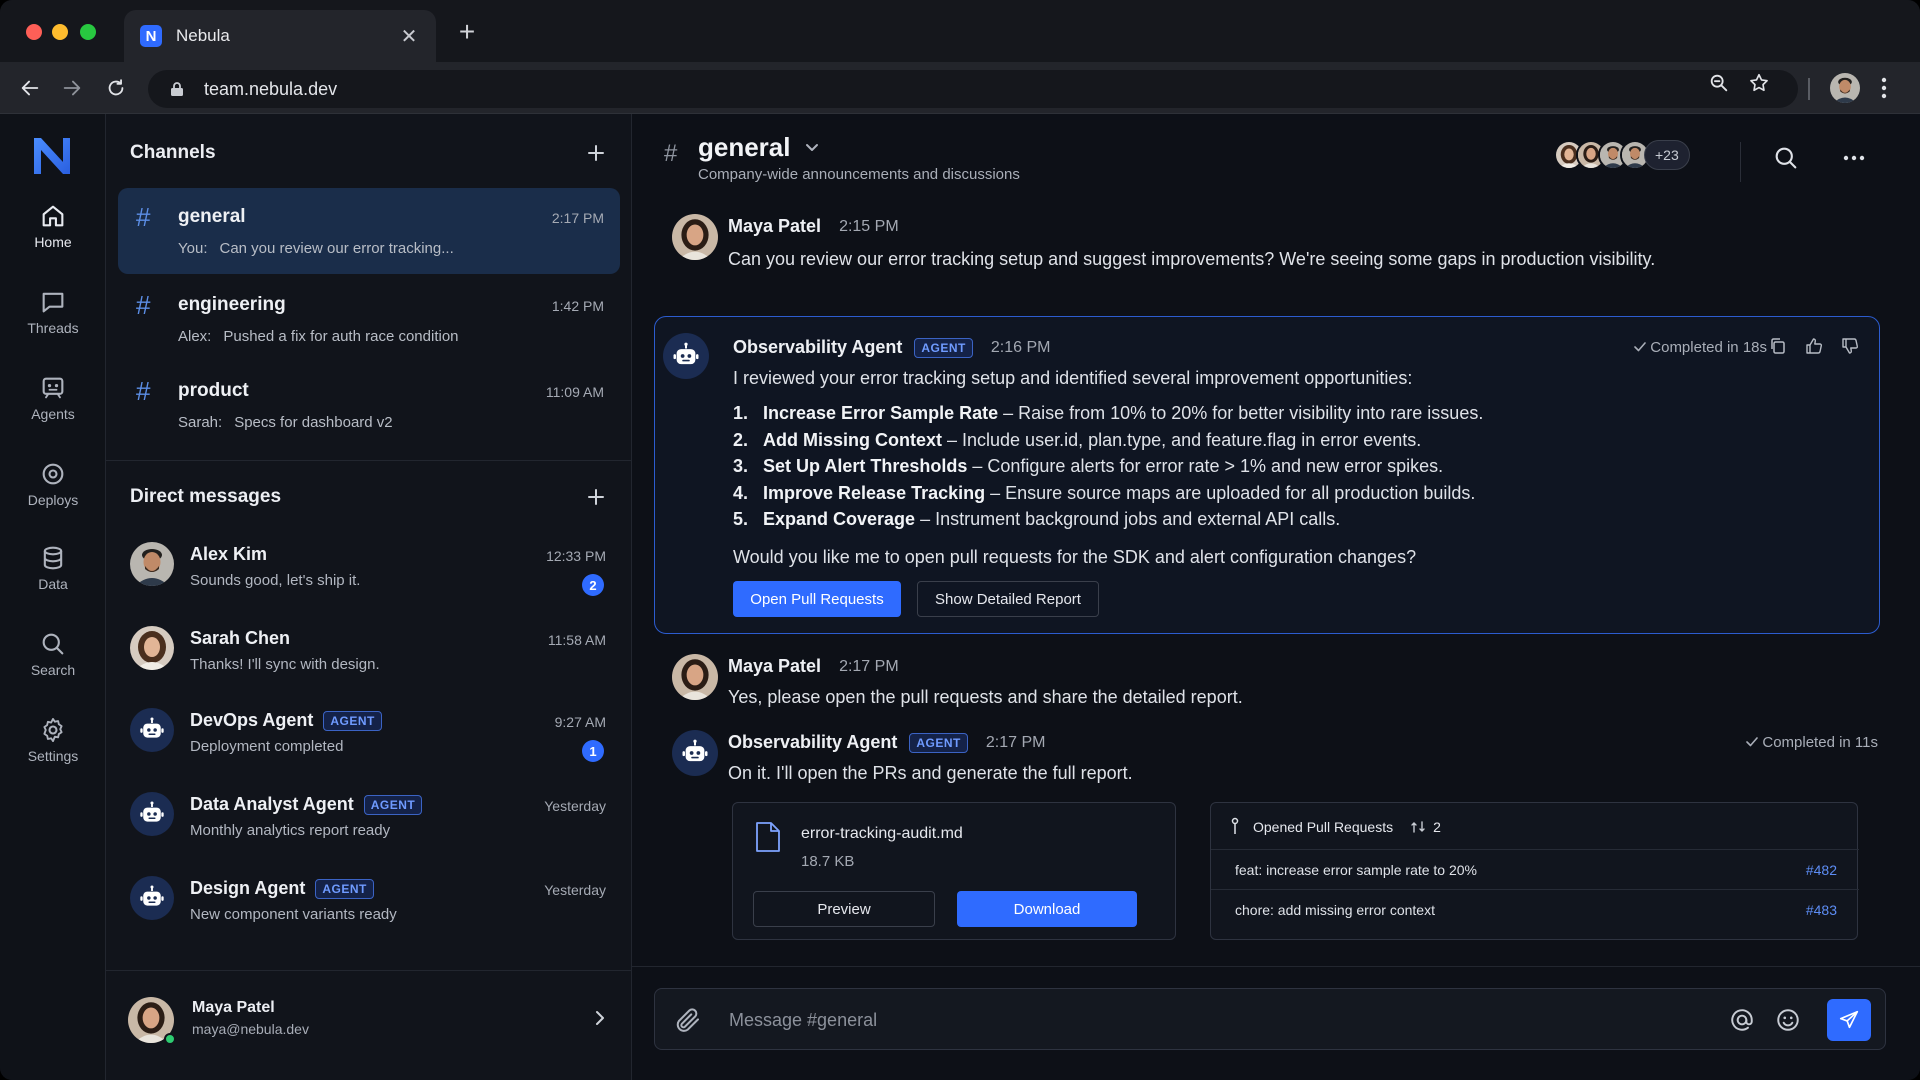  What do you see at coordinates (1719, 83) in the screenshot?
I see `zoom-icon` at bounding box center [1719, 83].